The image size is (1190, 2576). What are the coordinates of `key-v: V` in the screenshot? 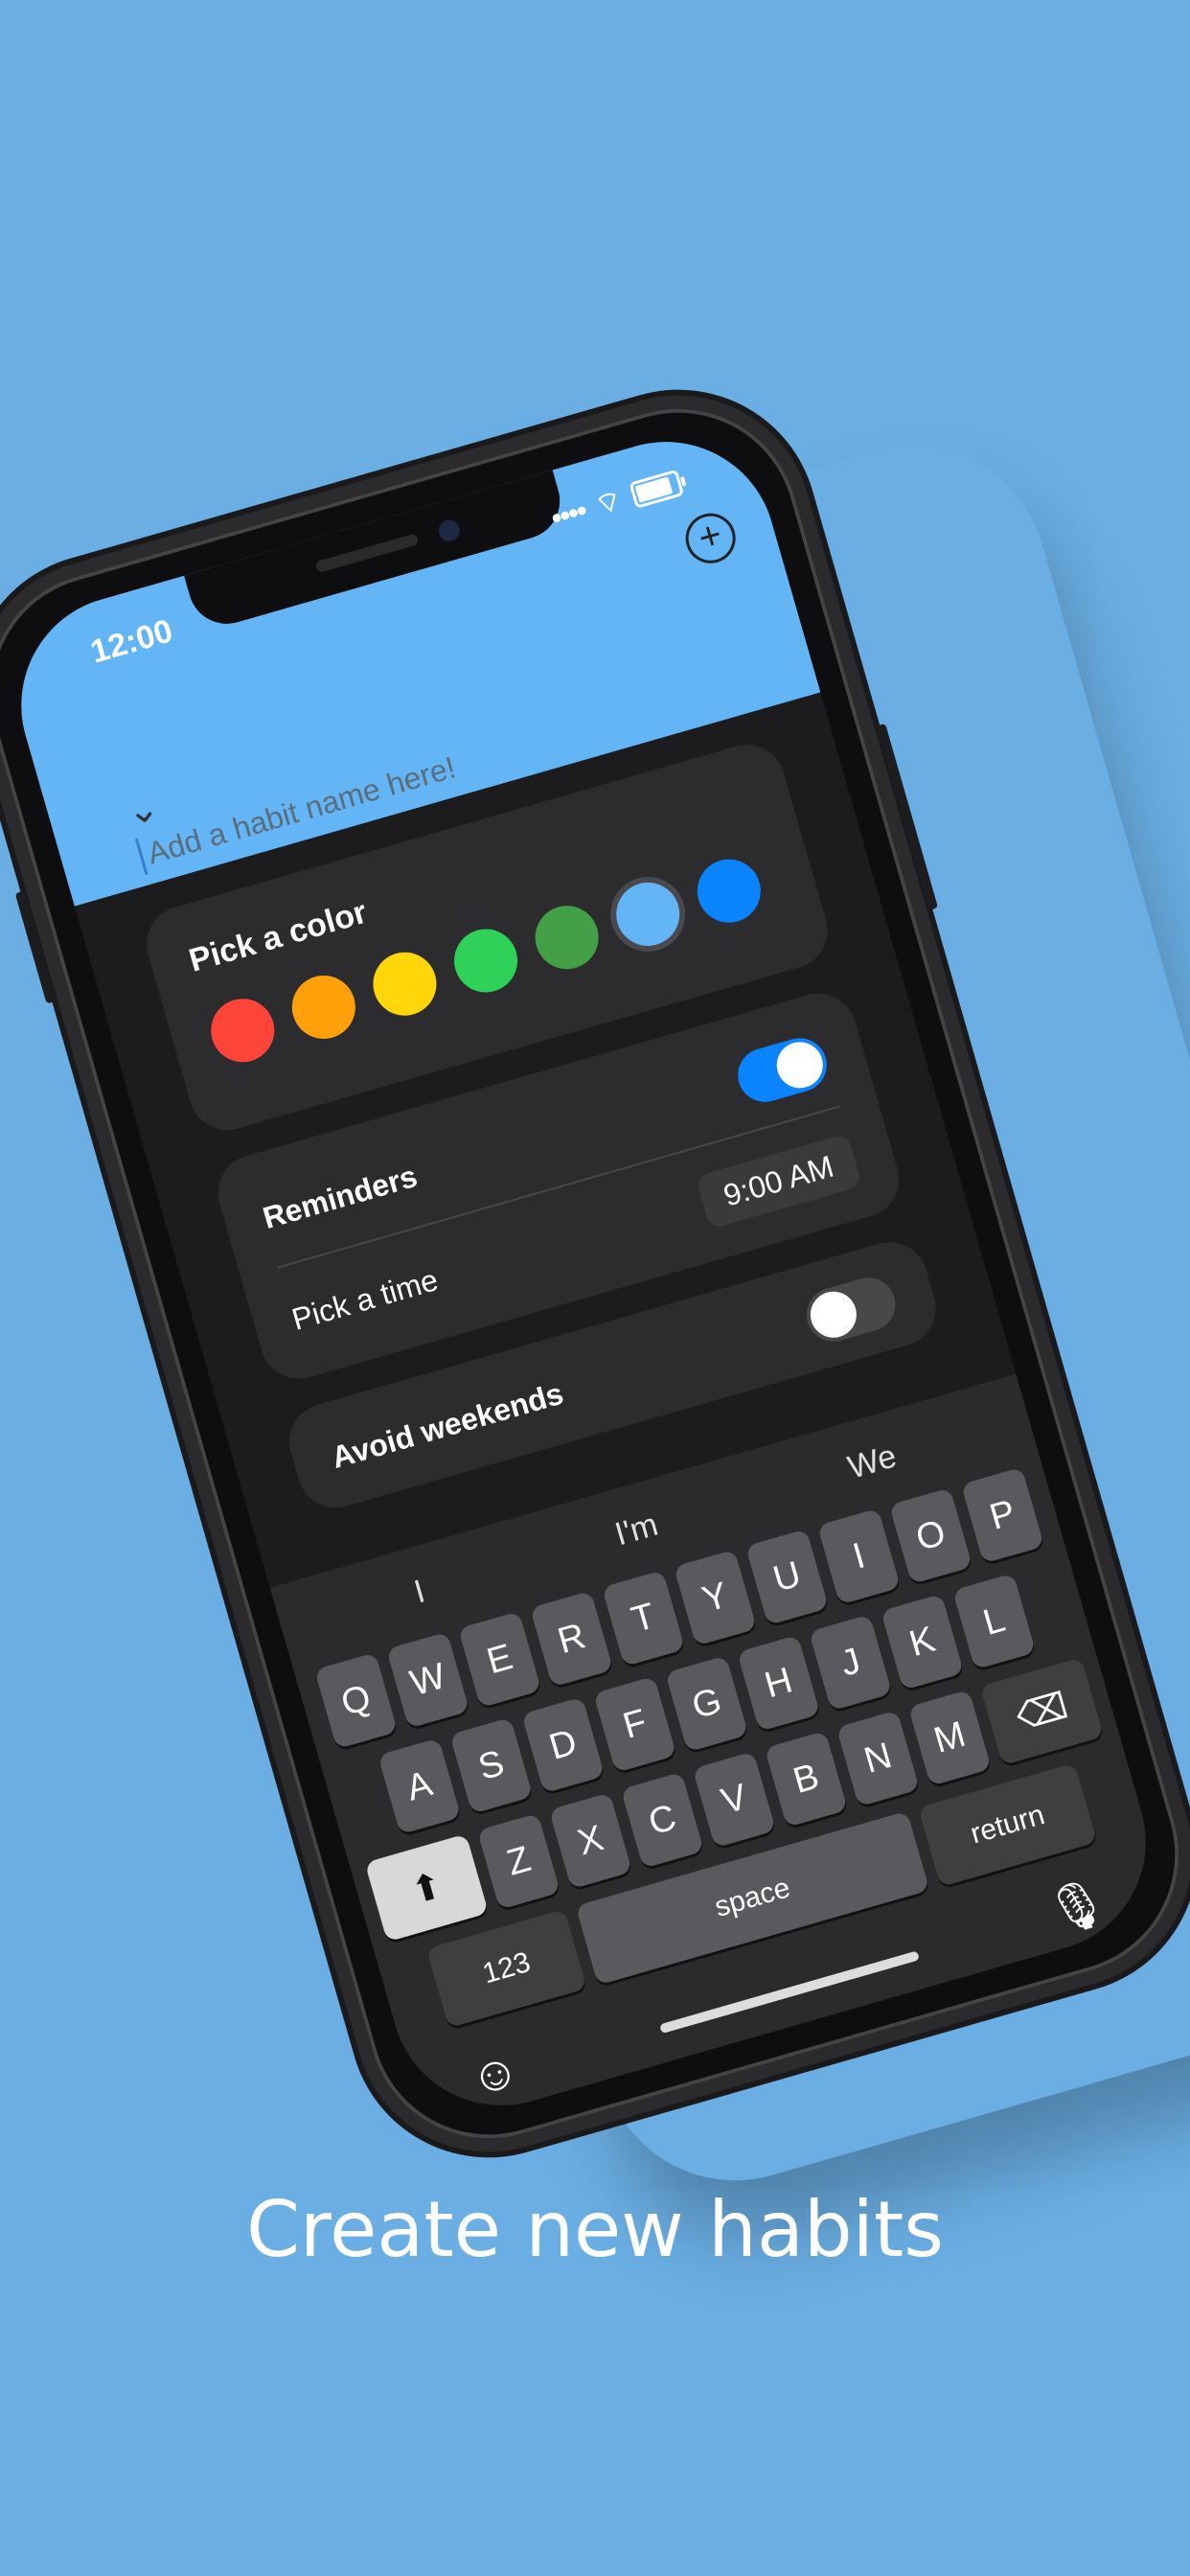 It's located at (734, 1800).